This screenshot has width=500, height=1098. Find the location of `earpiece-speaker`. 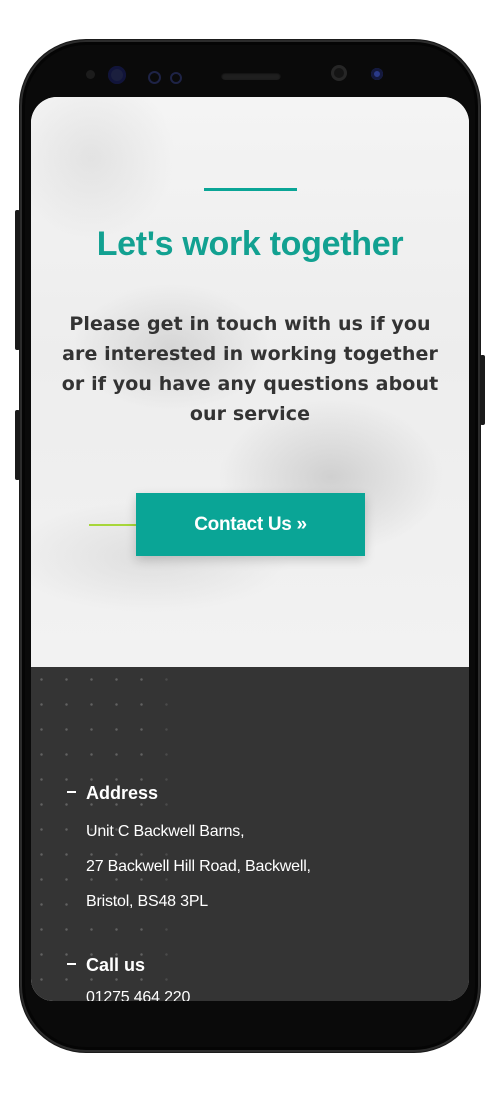

earpiece-speaker is located at coordinates (251, 76).